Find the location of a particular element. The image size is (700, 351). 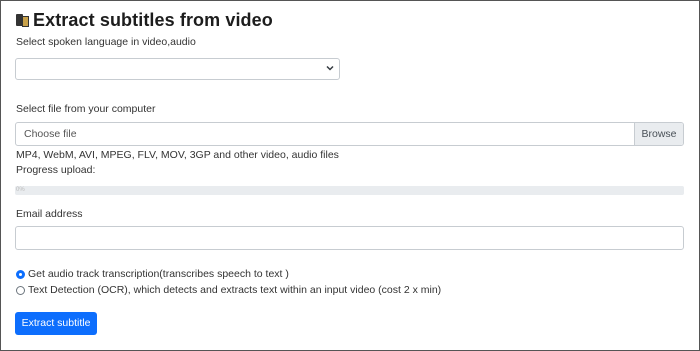

email-label: Email address is located at coordinates (49, 214).